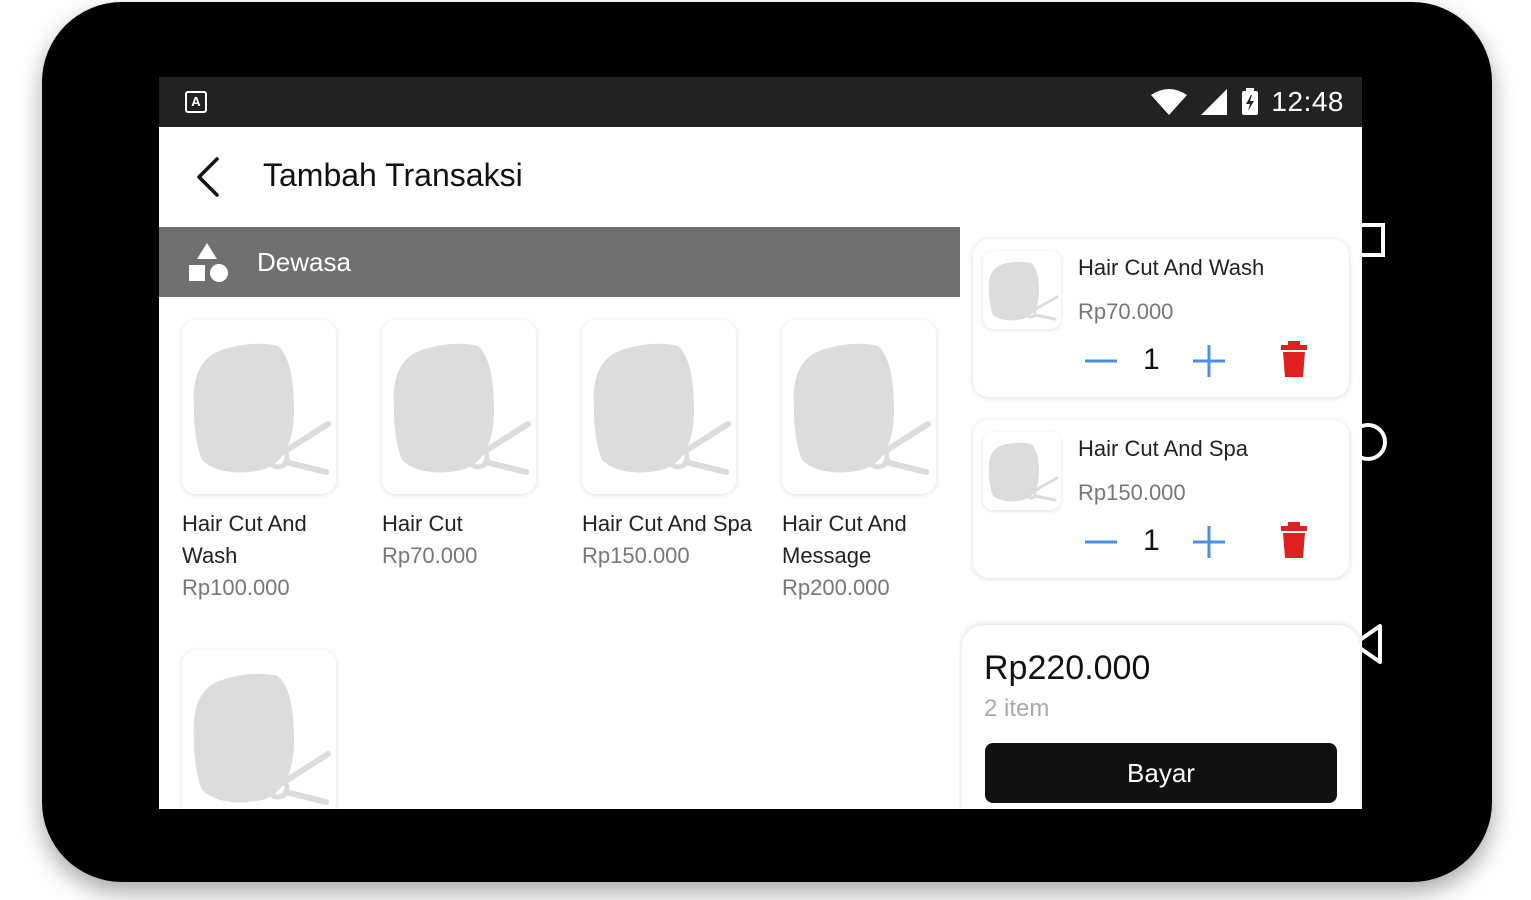 The height and width of the screenshot is (900, 1531). I want to click on wifi-icon, so click(1169, 102).